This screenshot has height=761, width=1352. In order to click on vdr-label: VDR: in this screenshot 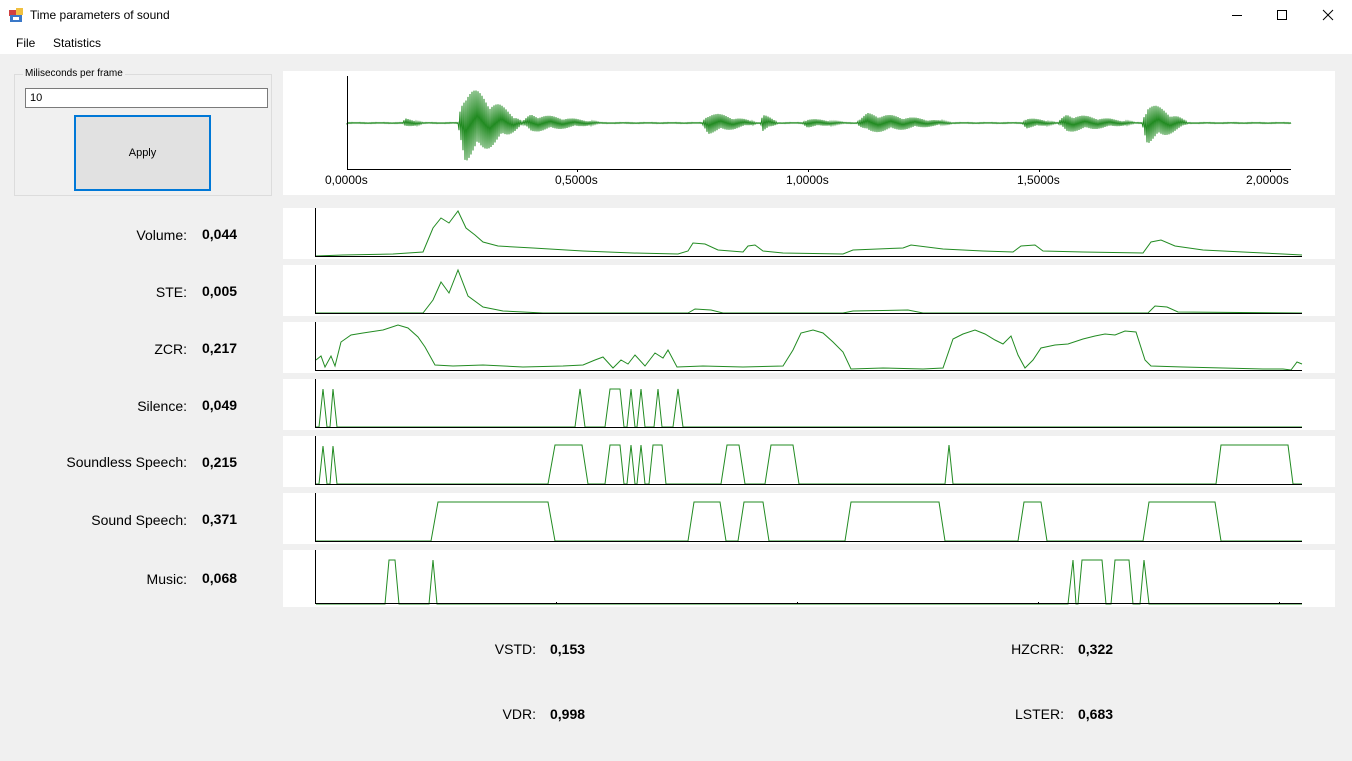, I will do `click(519, 714)`.